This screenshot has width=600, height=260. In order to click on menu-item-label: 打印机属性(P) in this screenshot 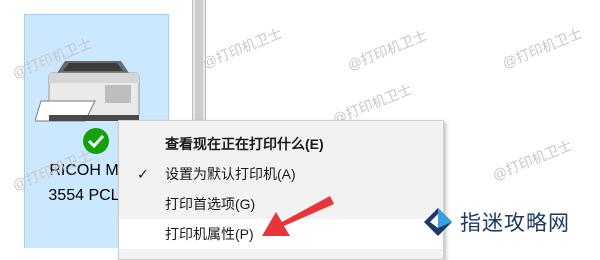, I will do `click(209, 234)`.